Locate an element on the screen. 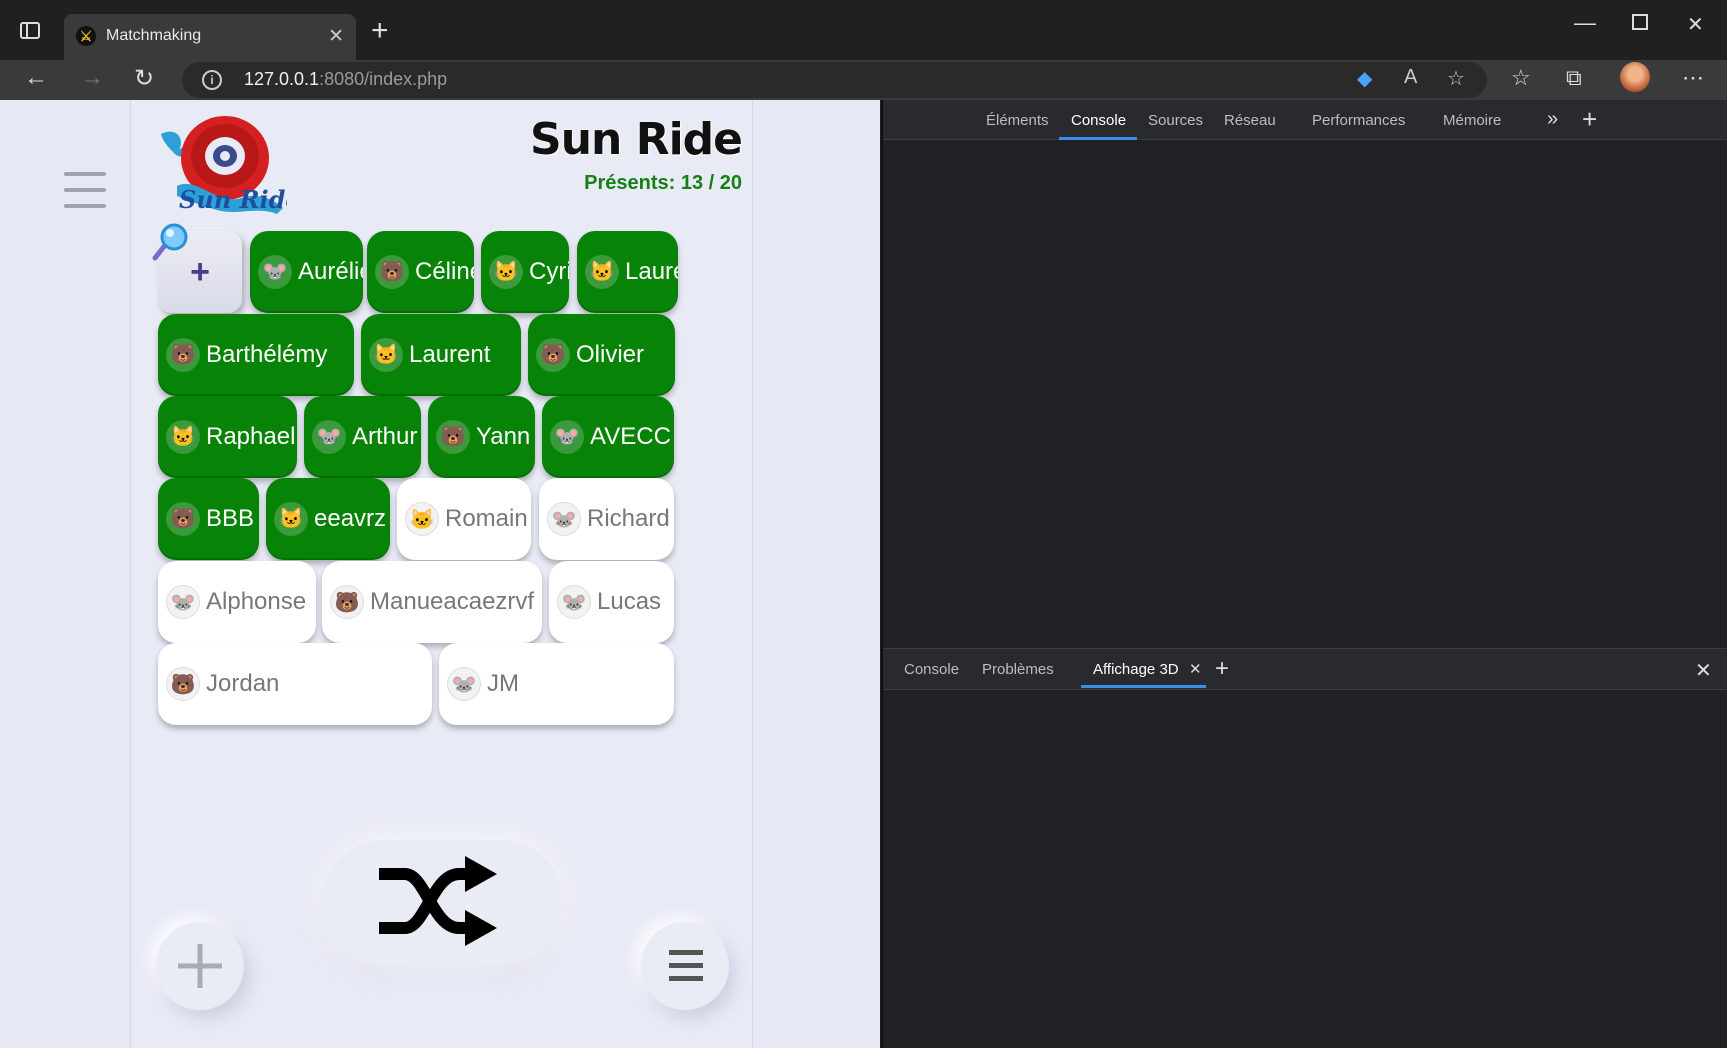  member-name: BBB is located at coordinates (230, 518).